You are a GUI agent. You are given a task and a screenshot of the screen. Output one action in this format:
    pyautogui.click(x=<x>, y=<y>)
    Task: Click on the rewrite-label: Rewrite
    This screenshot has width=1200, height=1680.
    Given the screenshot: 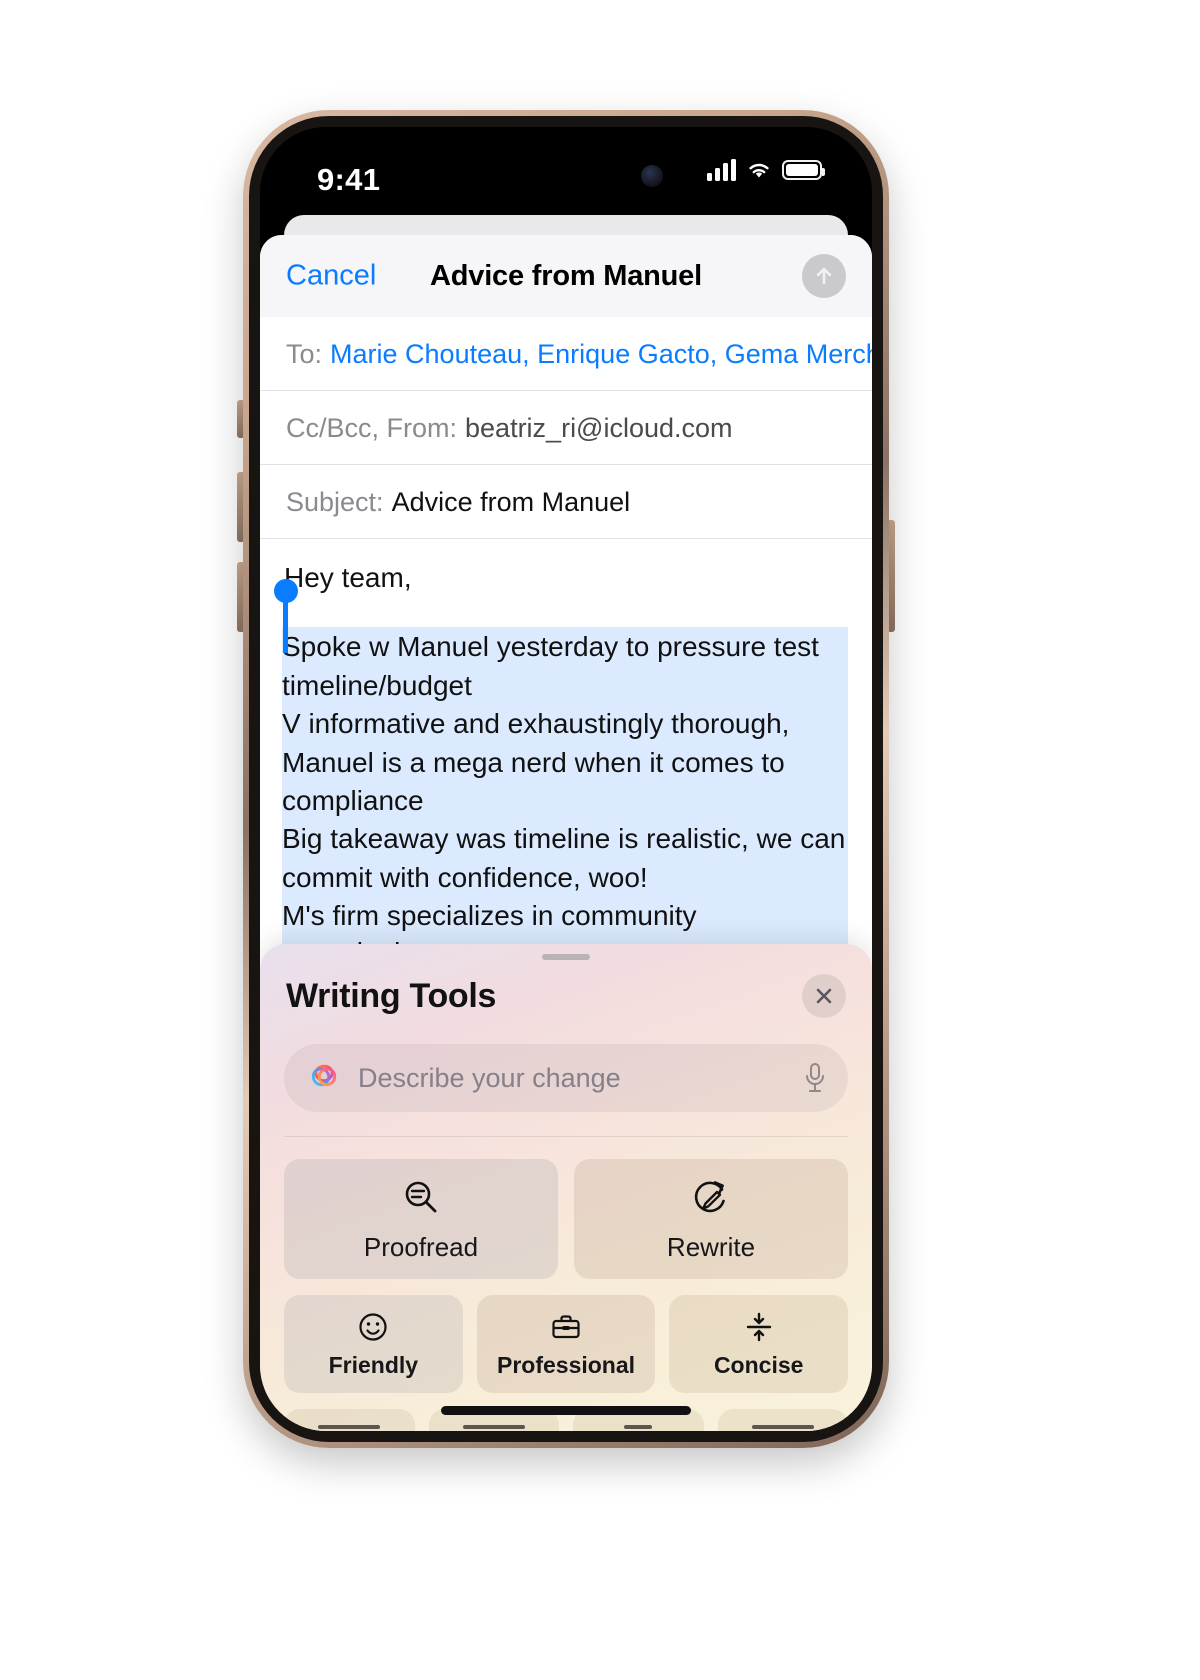 What is the action you would take?
    pyautogui.click(x=711, y=1246)
    